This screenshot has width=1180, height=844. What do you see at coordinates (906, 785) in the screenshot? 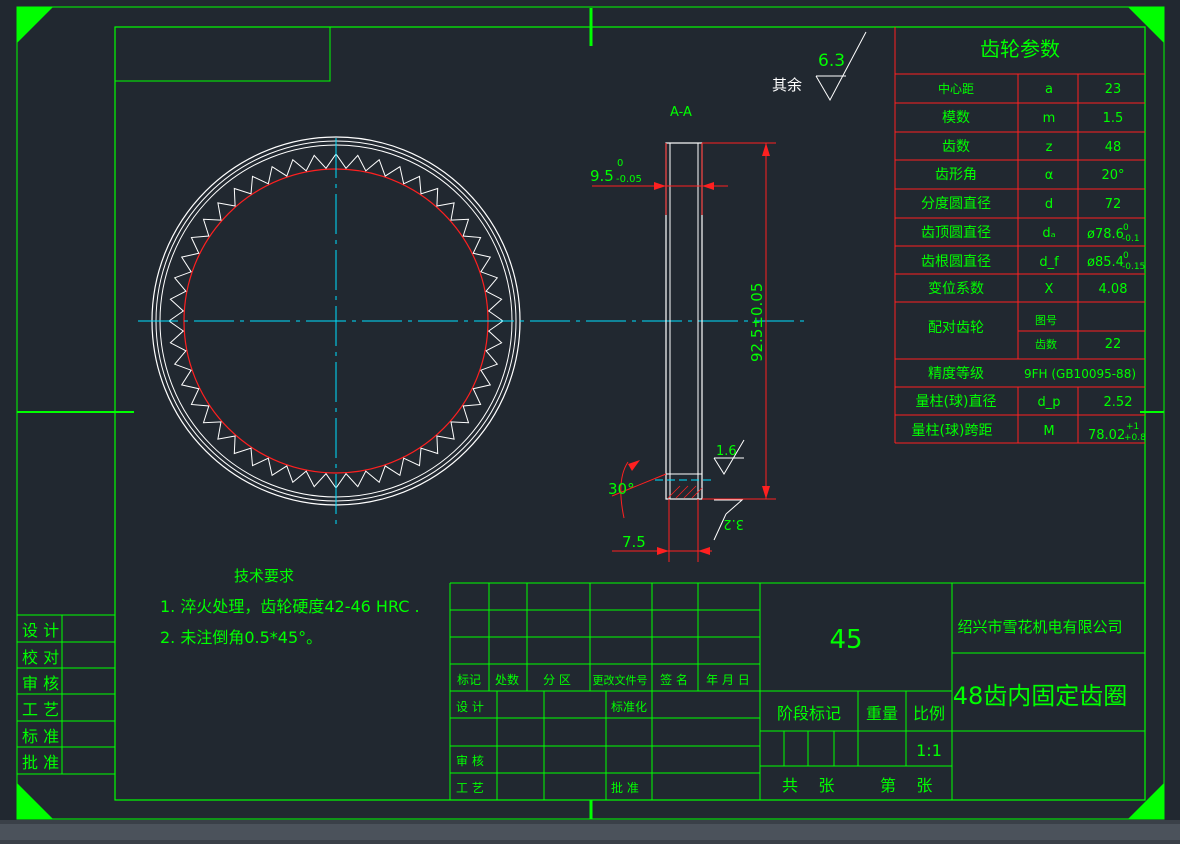
I see `sheet-number: 第 张` at bounding box center [906, 785].